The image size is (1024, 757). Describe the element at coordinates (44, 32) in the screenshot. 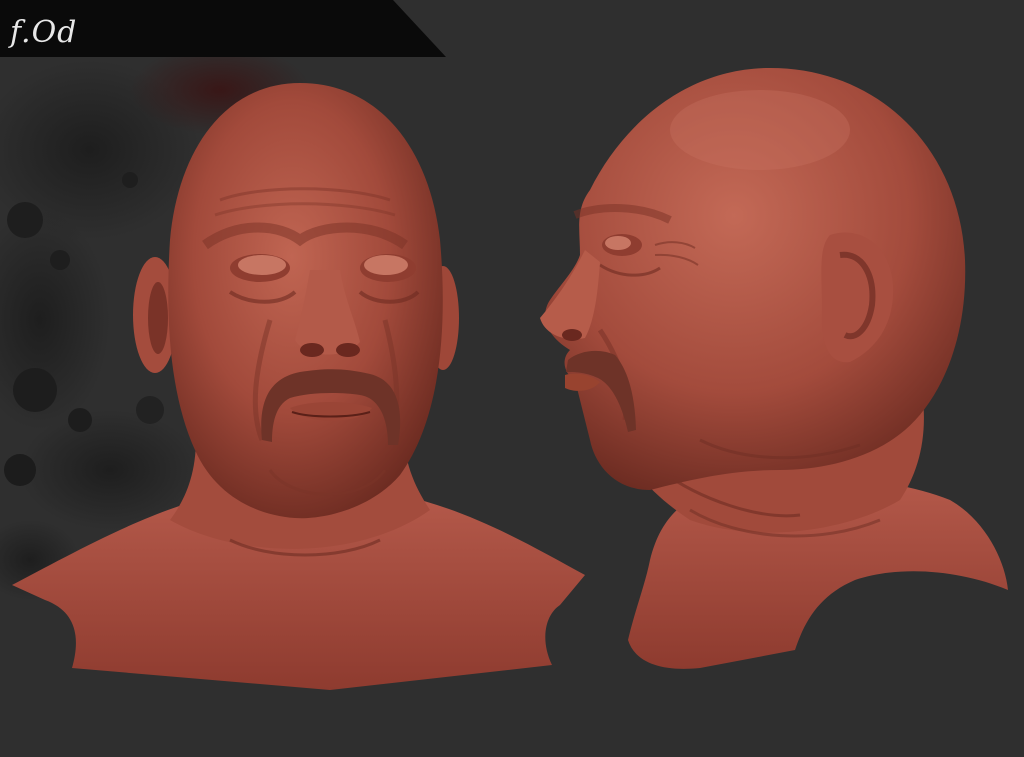

I see `signature-text: f.Od` at that location.